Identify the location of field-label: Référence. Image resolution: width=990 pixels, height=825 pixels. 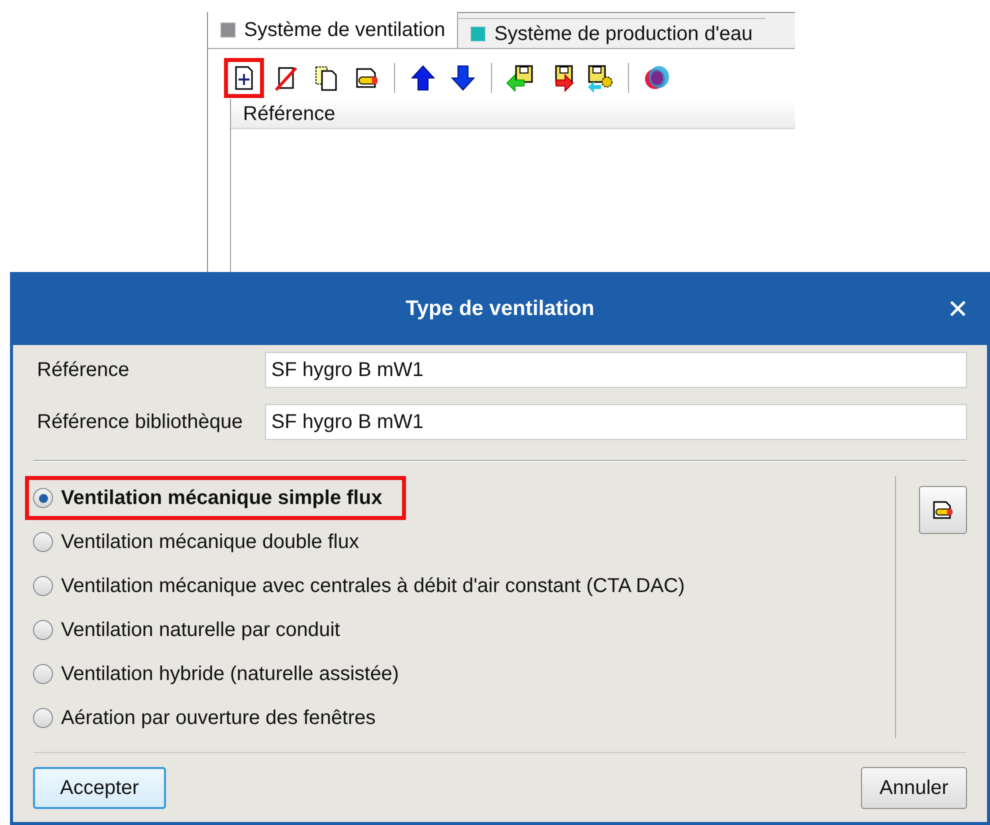
(83, 370).